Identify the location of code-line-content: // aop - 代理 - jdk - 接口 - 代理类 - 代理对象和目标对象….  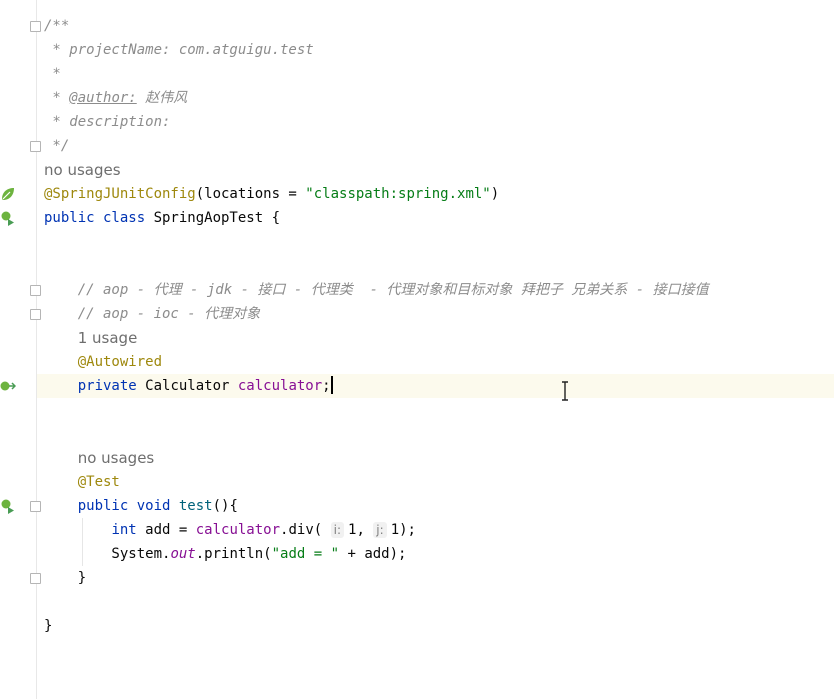
(376, 290).